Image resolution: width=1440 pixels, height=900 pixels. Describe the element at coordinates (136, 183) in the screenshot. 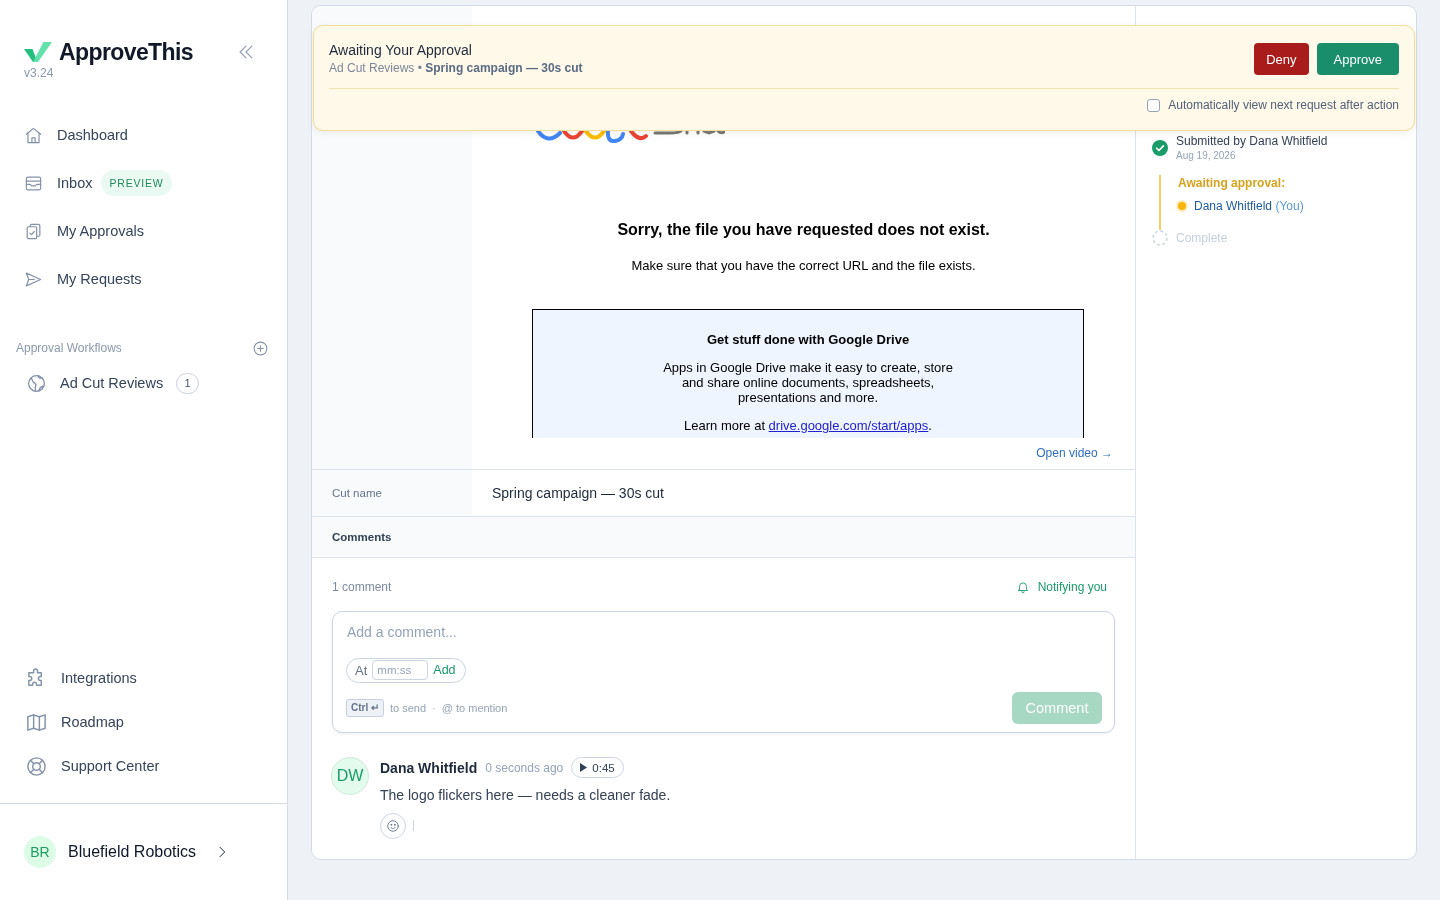

I see `preview-badge: PREVIEW` at that location.